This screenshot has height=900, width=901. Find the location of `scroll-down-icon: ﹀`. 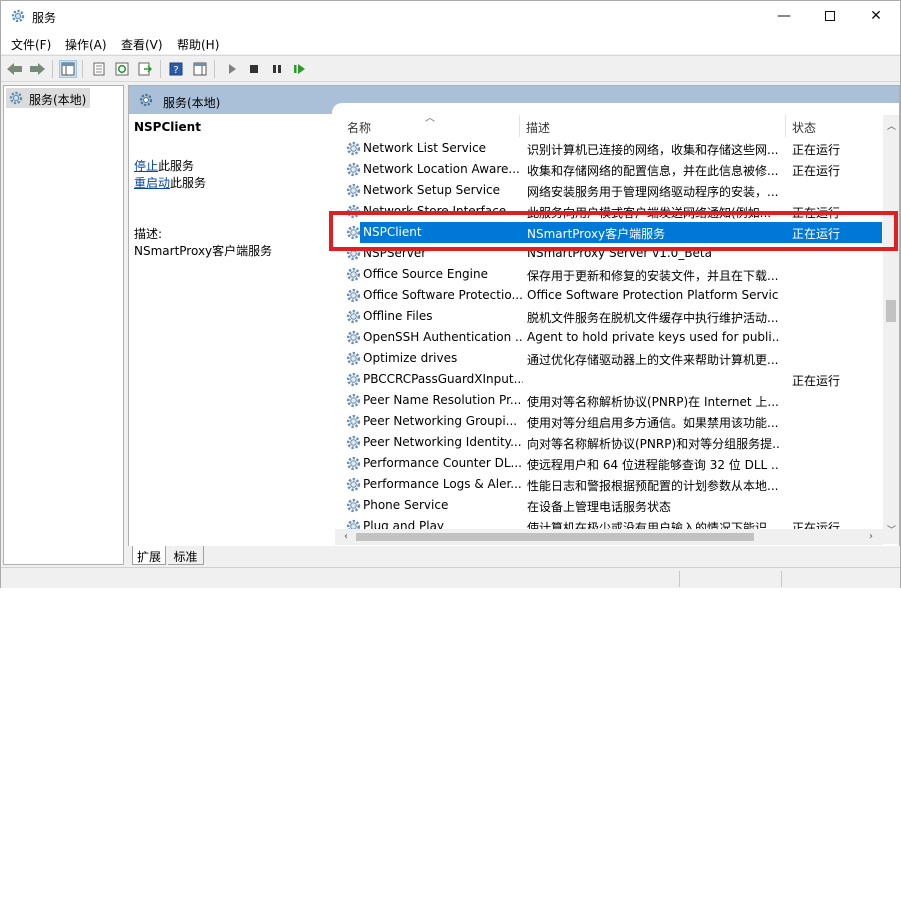

scroll-down-icon: ﹀ is located at coordinates (891, 529).